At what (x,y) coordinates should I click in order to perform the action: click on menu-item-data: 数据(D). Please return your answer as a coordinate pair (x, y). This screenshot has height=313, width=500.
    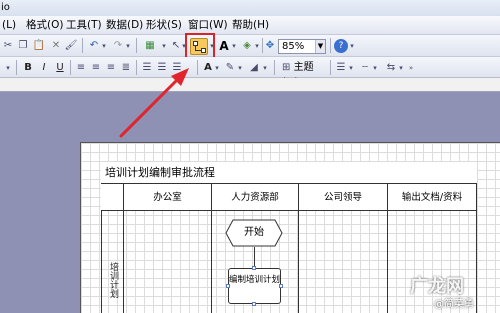
    Looking at the image, I should click on (124, 25).